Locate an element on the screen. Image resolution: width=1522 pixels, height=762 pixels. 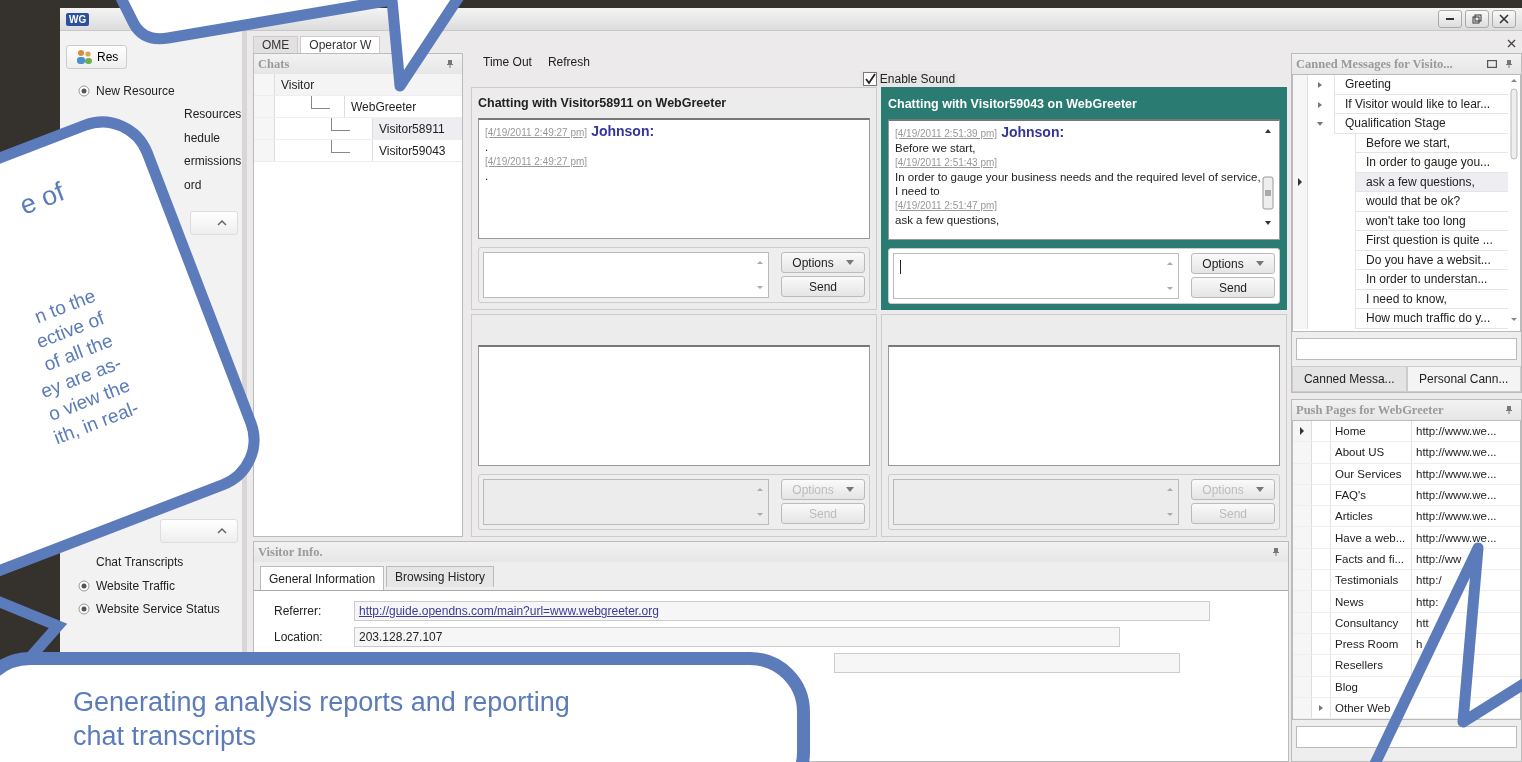
url-cell: http: is located at coordinates (1465, 601).